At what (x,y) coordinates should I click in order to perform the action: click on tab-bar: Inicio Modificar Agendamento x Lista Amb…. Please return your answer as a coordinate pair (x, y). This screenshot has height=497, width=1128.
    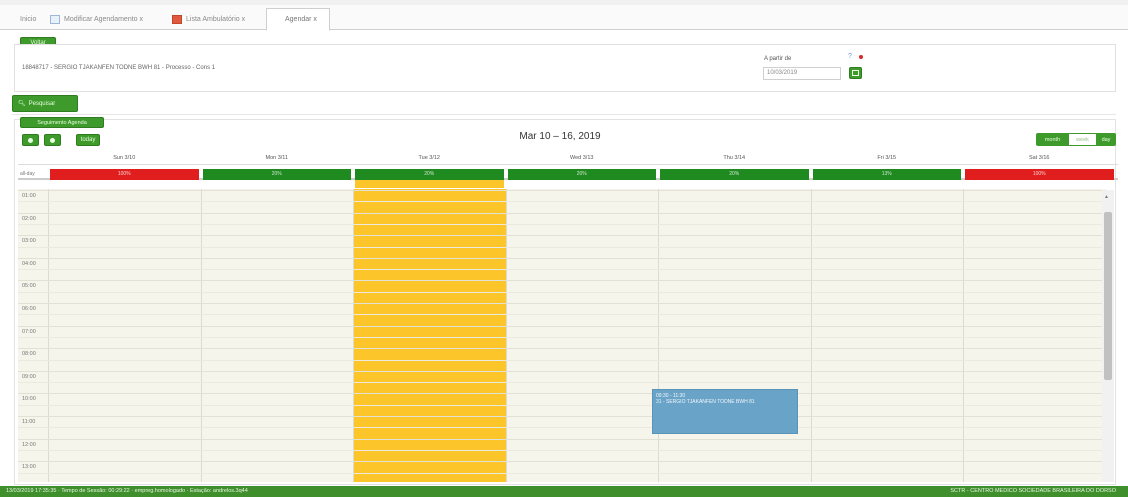
    Looking at the image, I should click on (564, 15).